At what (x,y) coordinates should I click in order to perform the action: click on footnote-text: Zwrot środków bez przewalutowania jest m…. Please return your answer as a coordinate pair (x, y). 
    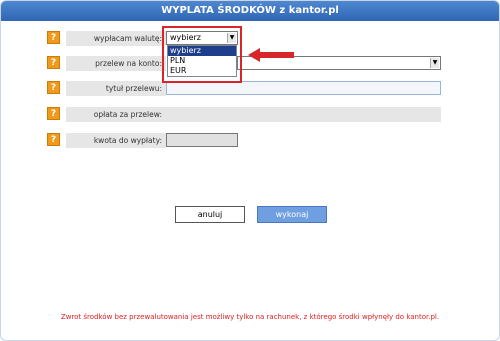
    Looking at the image, I should click on (250, 317).